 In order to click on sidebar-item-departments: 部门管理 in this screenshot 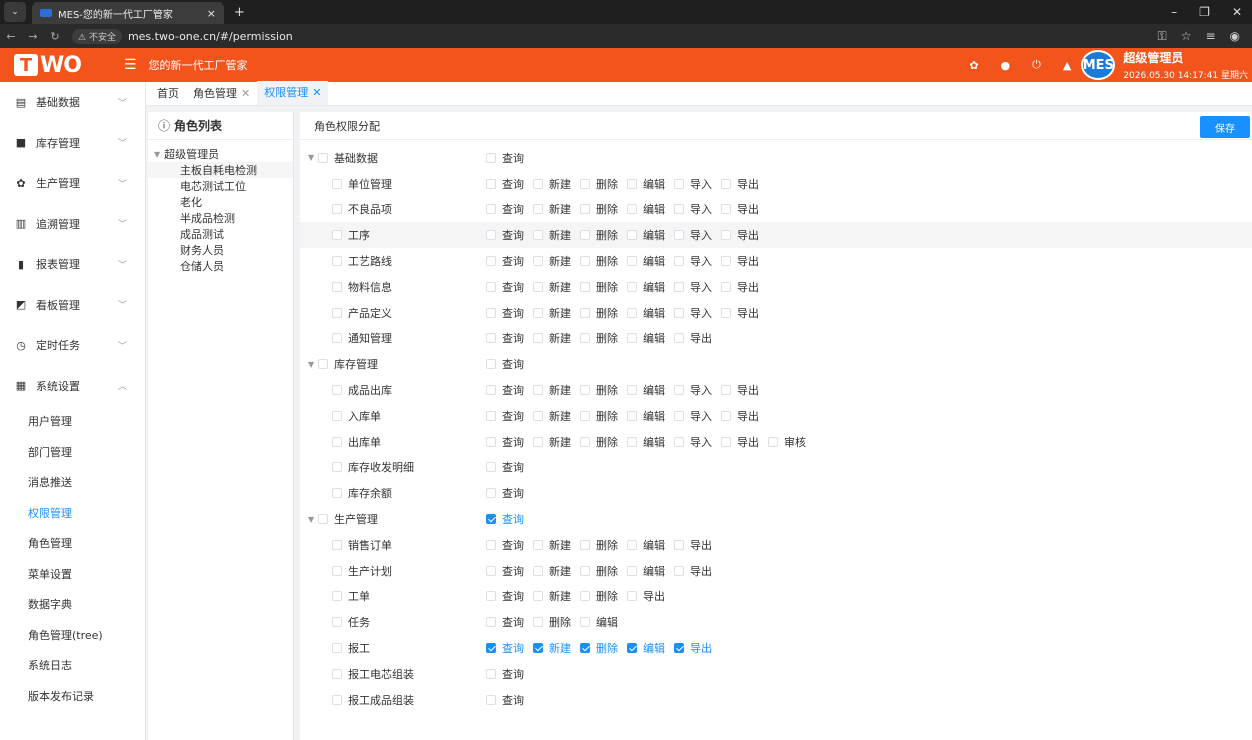, I will do `click(72, 452)`.